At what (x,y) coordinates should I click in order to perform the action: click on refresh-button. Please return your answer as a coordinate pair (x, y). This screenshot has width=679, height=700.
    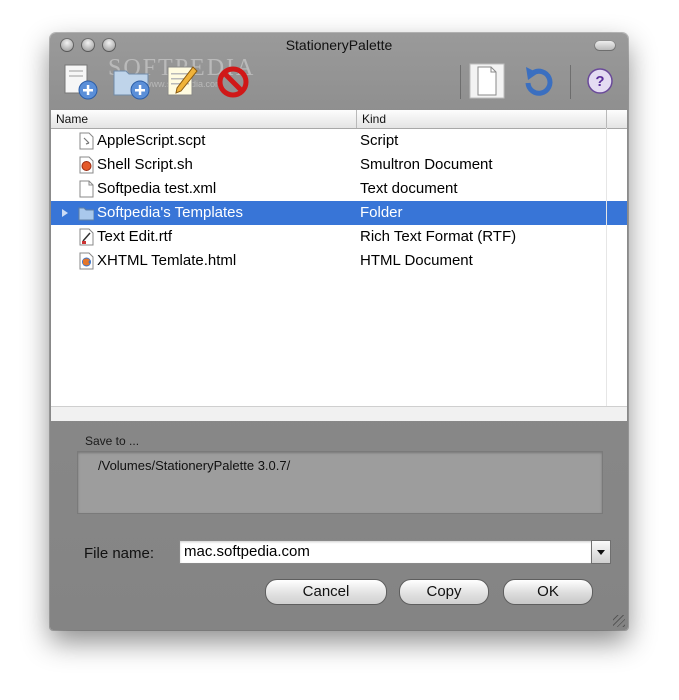
    Looking at the image, I should click on (538, 81).